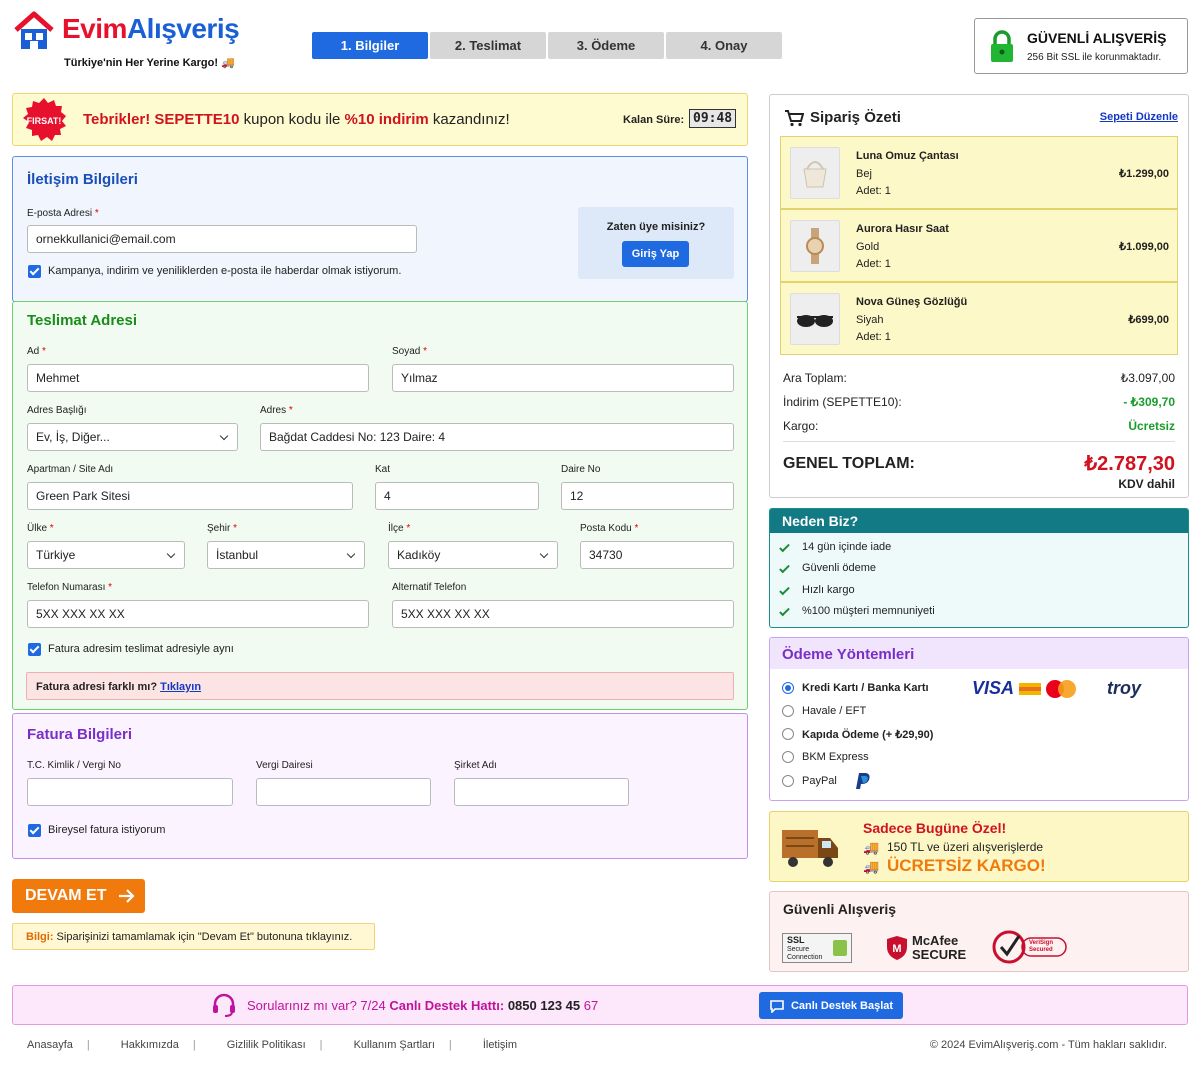 Image resolution: width=1200 pixels, height=1065 pixels. What do you see at coordinates (497, 437) in the screenshot?
I see `address-field: Bağdat Caddesi No: 123 Daire: 4` at bounding box center [497, 437].